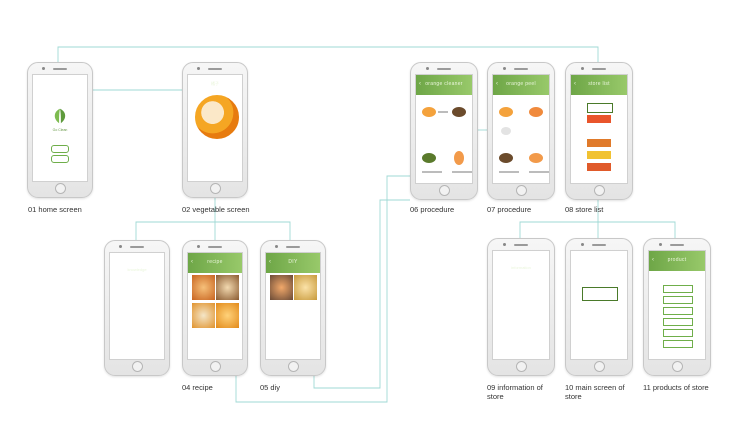  Describe the element at coordinates (216, 209) in the screenshot. I see `caption-02: 02 vegetable screen` at that location.